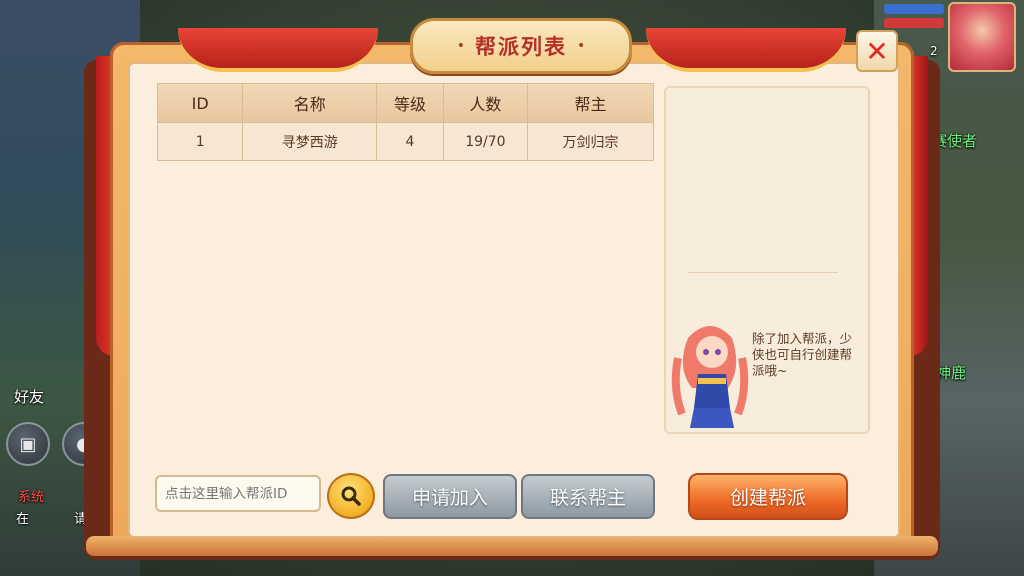  Describe the element at coordinates (763, 272) in the screenshot. I see `detail-divider` at that location.